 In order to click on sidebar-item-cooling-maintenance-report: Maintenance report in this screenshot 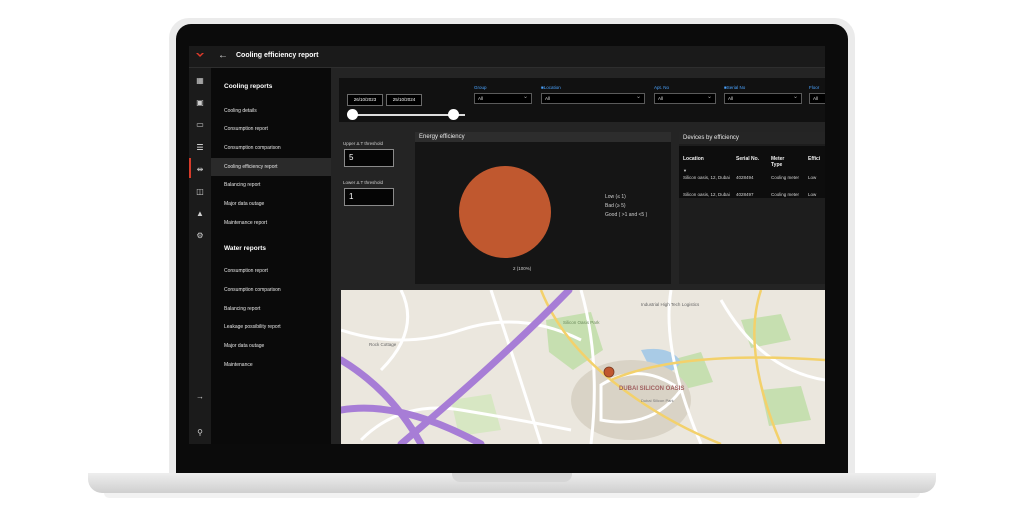, I will do `click(271, 223)`.